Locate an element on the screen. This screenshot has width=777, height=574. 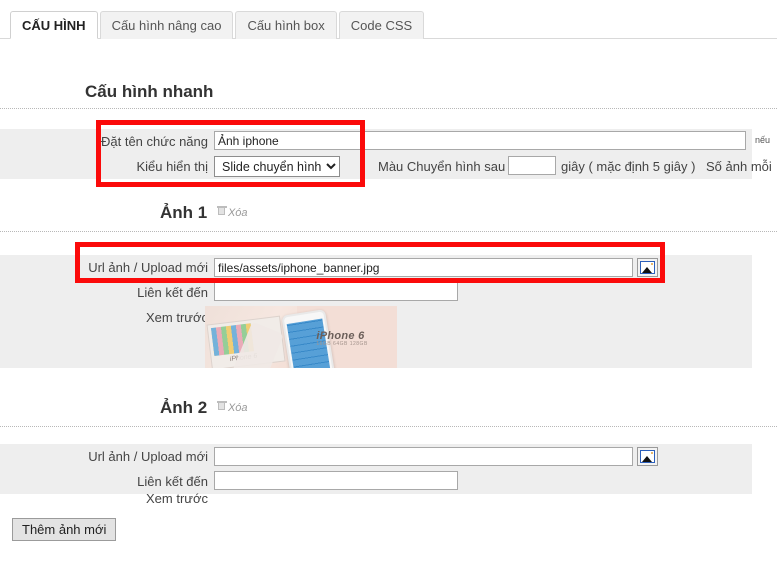
image-1-delete-label: Xóa is located at coordinates (237, 213).